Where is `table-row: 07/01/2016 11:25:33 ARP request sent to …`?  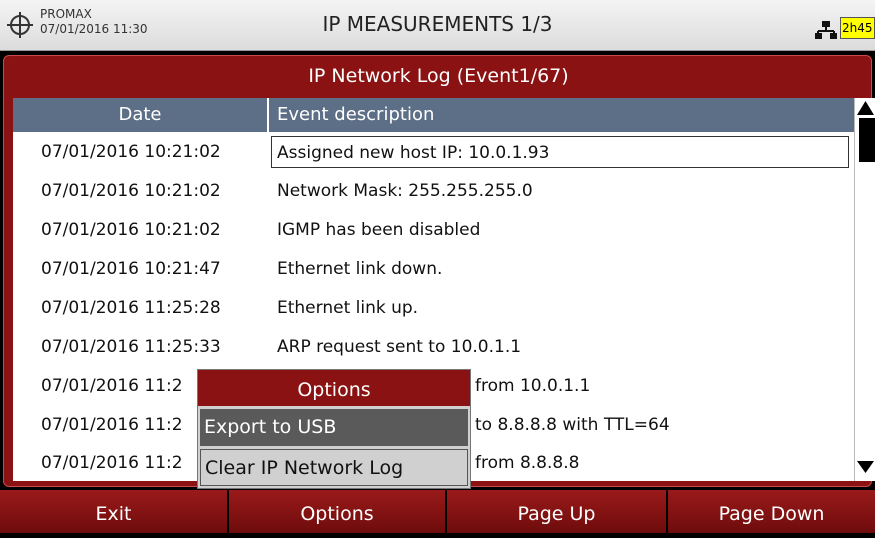
table-row: 07/01/2016 11:25:33 ARP request sent to … is located at coordinates (433, 347).